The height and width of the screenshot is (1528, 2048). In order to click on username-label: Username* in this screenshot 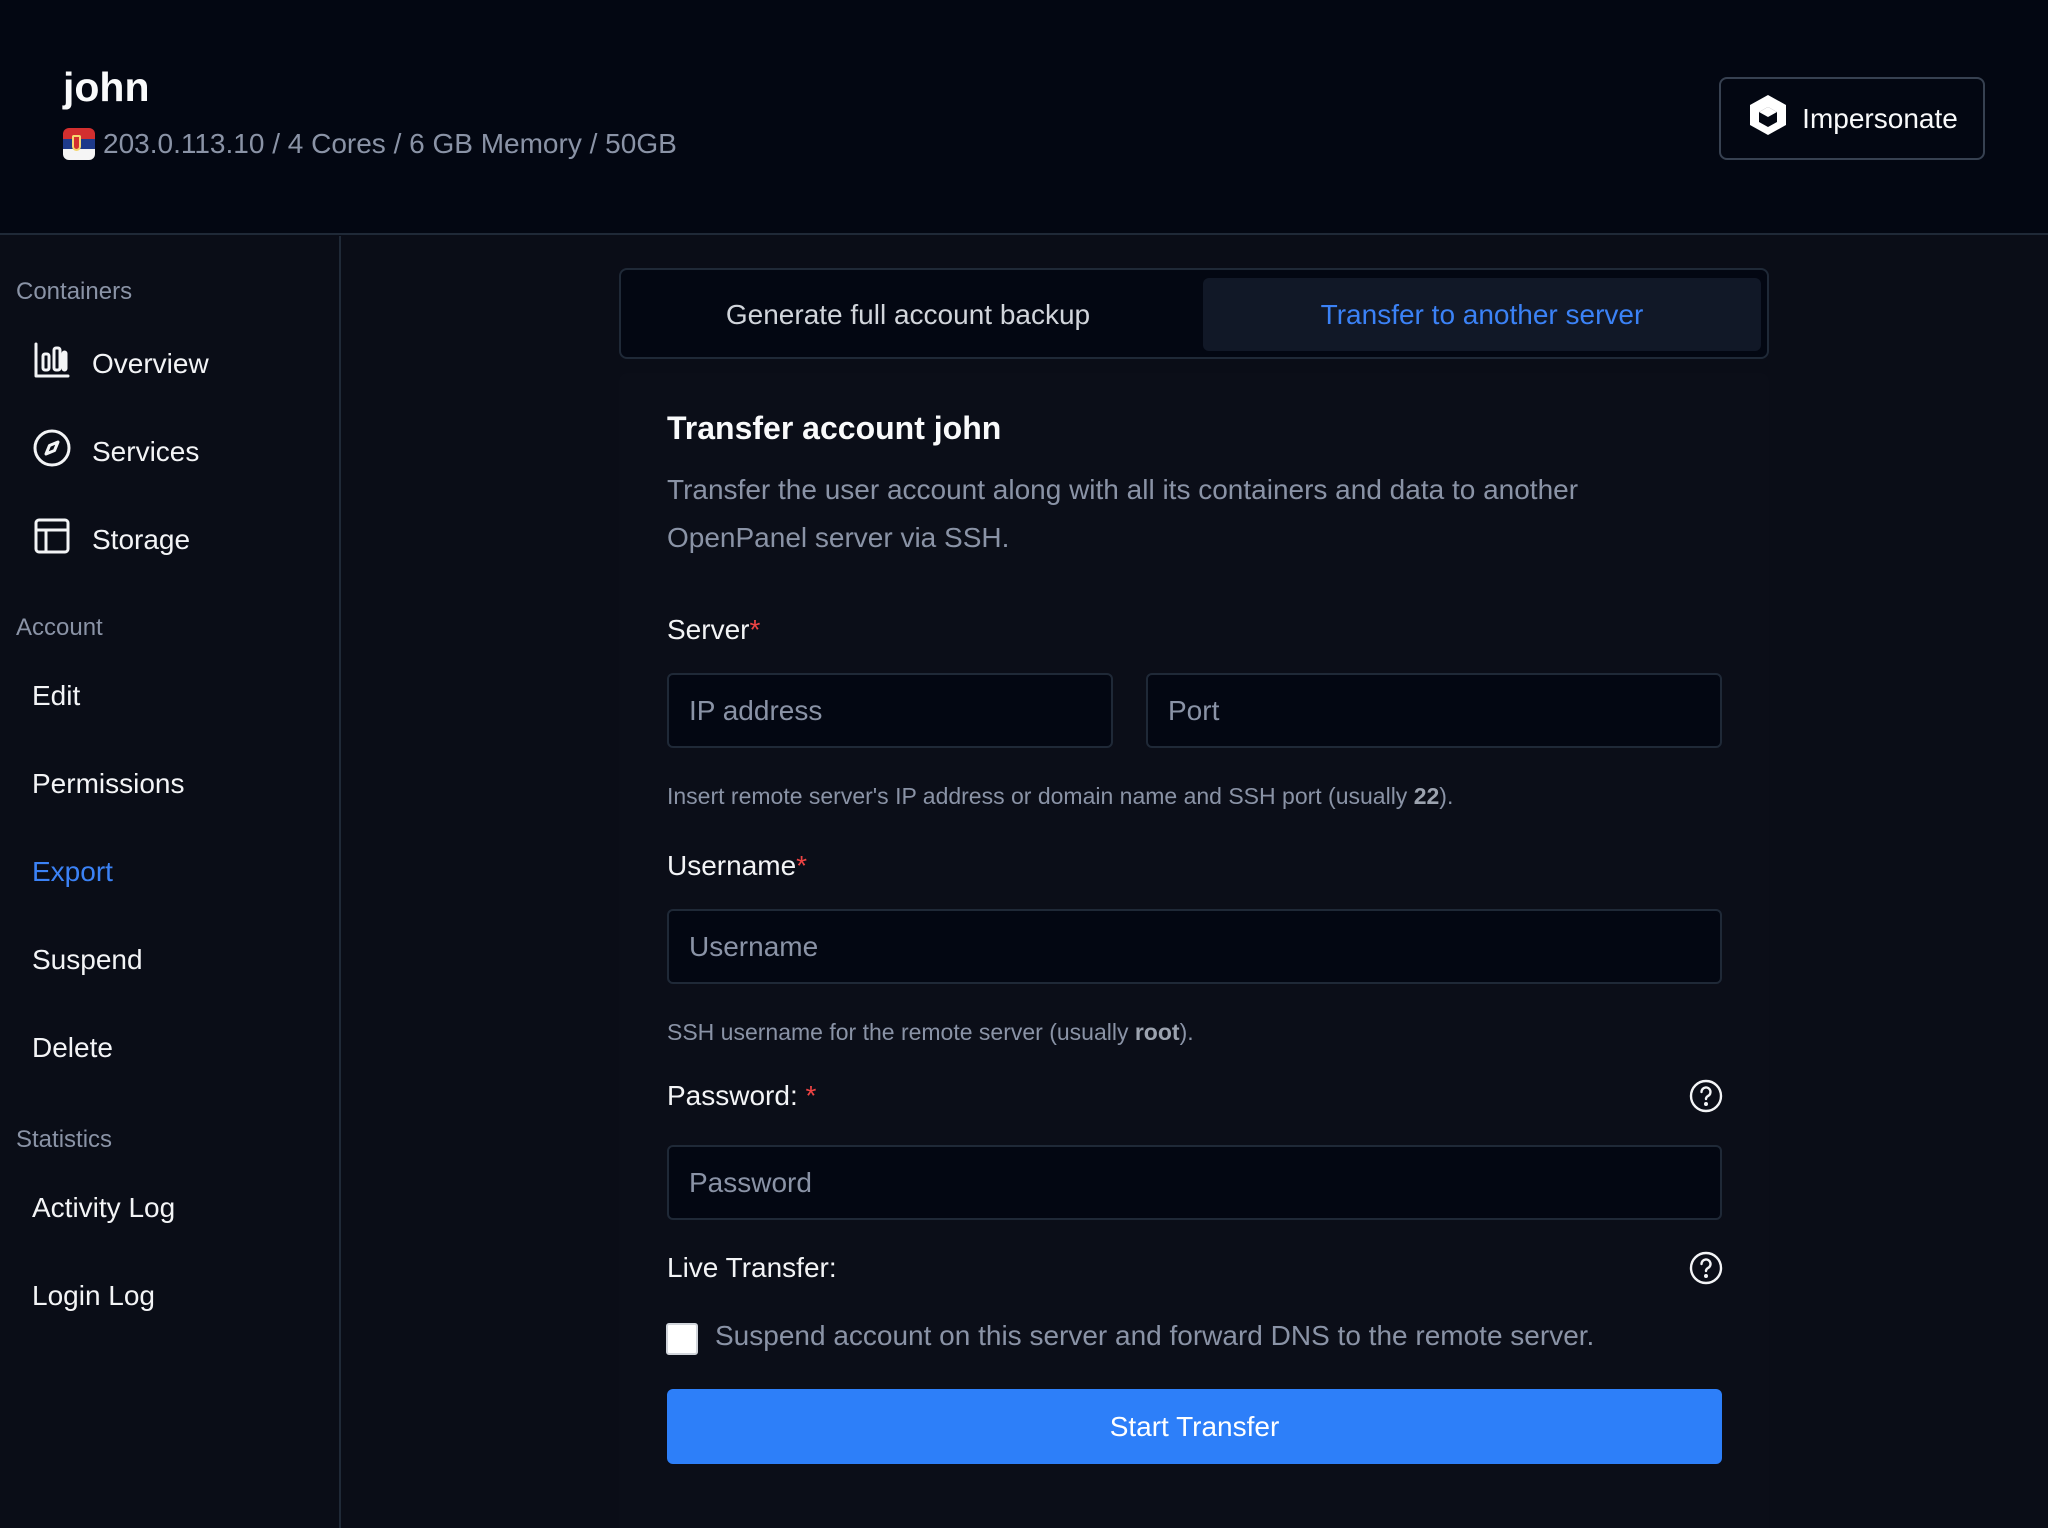, I will do `click(737, 866)`.